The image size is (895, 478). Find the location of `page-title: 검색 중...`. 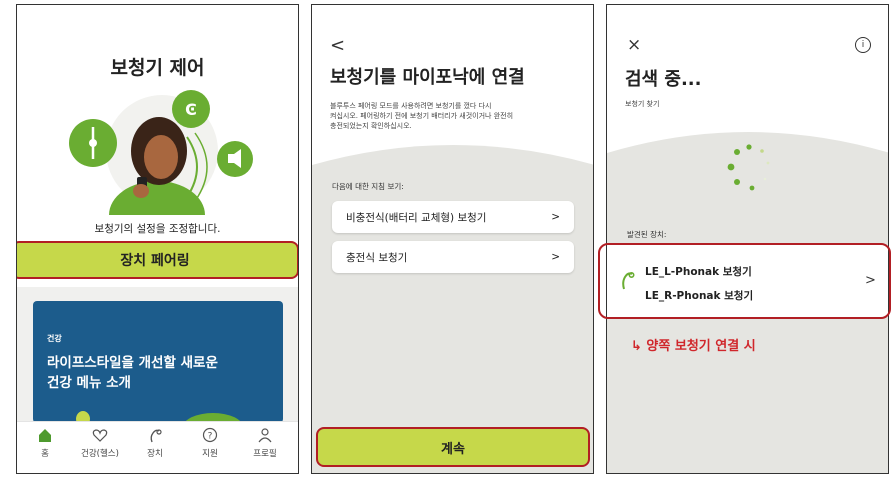

page-title: 검색 중... is located at coordinates (663, 79).